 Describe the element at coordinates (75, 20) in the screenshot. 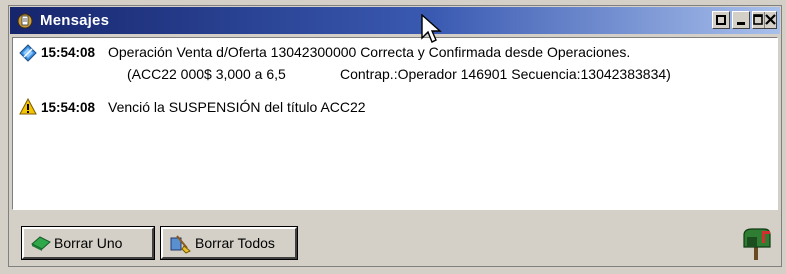

I see `window-title: Mensajes` at that location.